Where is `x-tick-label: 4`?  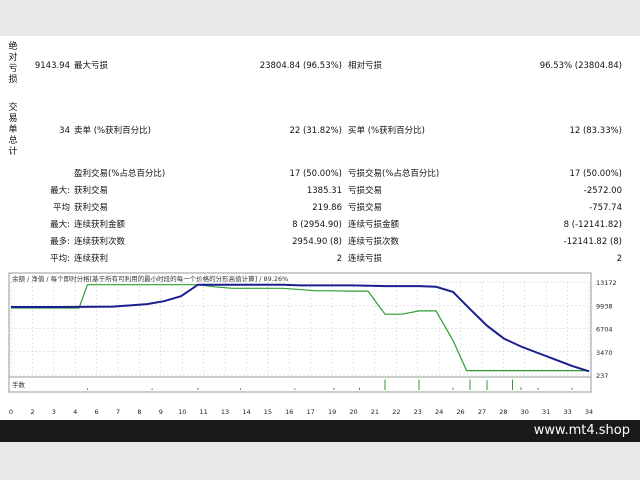
x-tick-label: 4 is located at coordinates (75, 412).